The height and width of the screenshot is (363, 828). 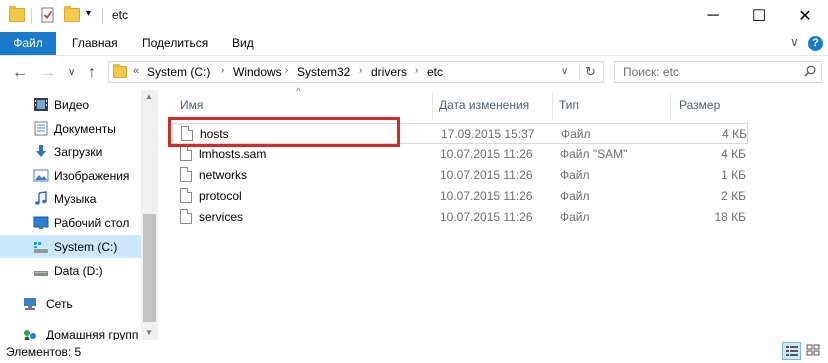 What do you see at coordinates (298, 92) in the screenshot?
I see `sort-ascending-icon: ^` at bounding box center [298, 92].